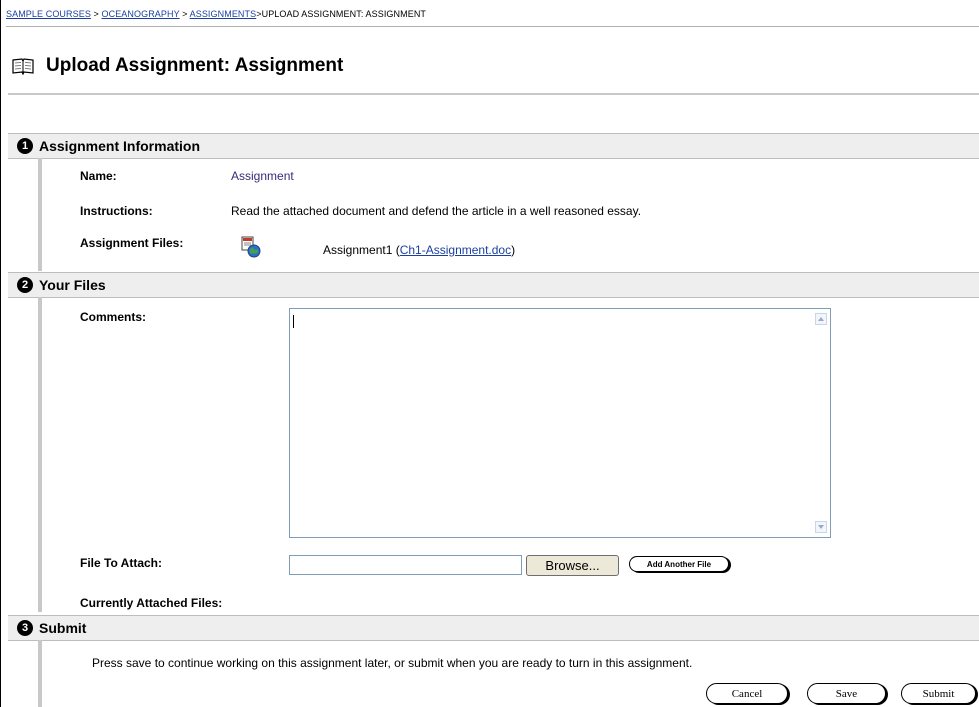 The width and height of the screenshot is (979, 707). I want to click on assignment-files-label: Assignment Files:, so click(132, 243).